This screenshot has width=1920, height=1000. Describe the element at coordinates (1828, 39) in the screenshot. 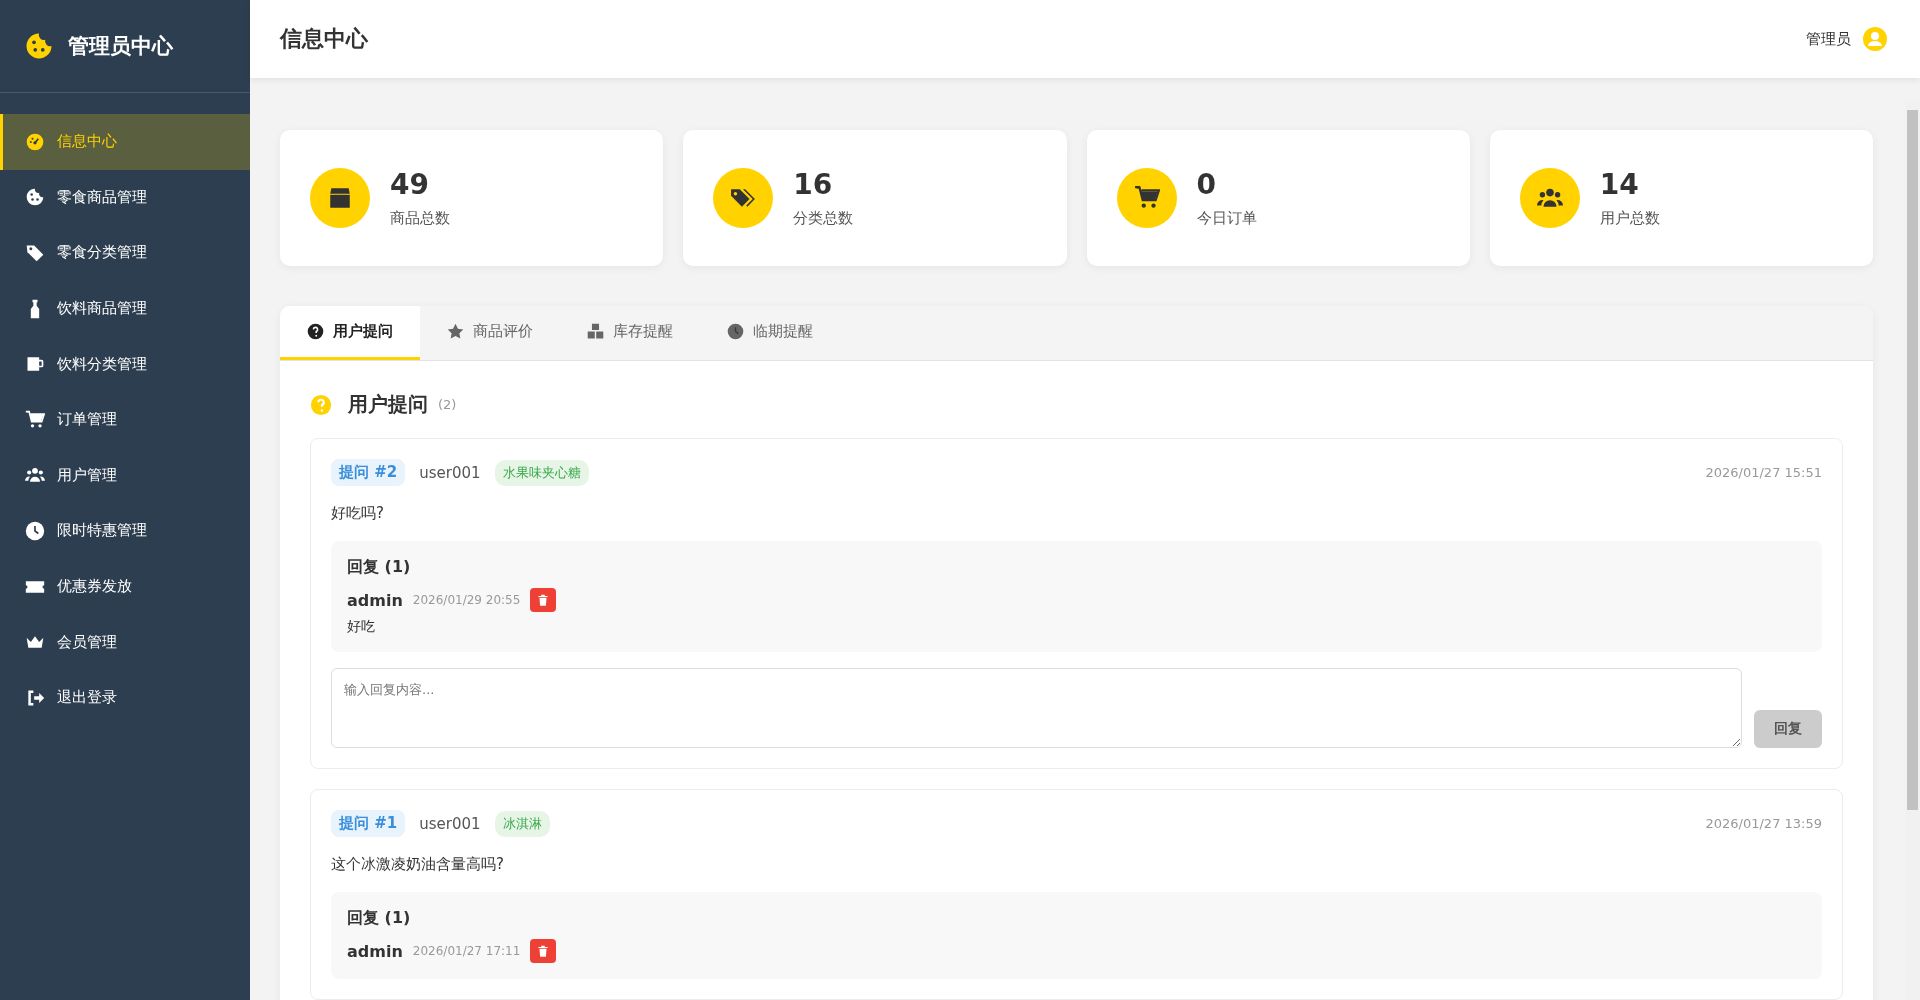

I see `user-name: 管理员` at that location.